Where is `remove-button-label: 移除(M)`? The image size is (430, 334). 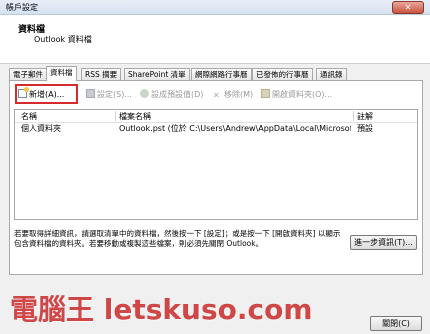
remove-button-label: 移除(M) is located at coordinates (239, 94).